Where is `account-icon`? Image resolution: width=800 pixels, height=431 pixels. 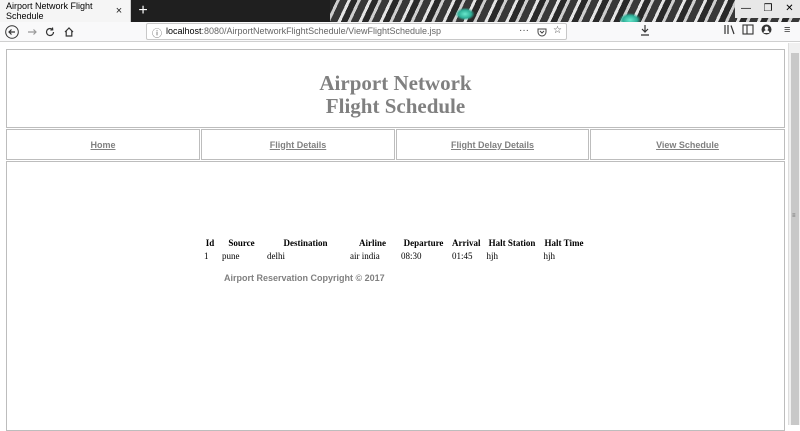 account-icon is located at coordinates (766, 31).